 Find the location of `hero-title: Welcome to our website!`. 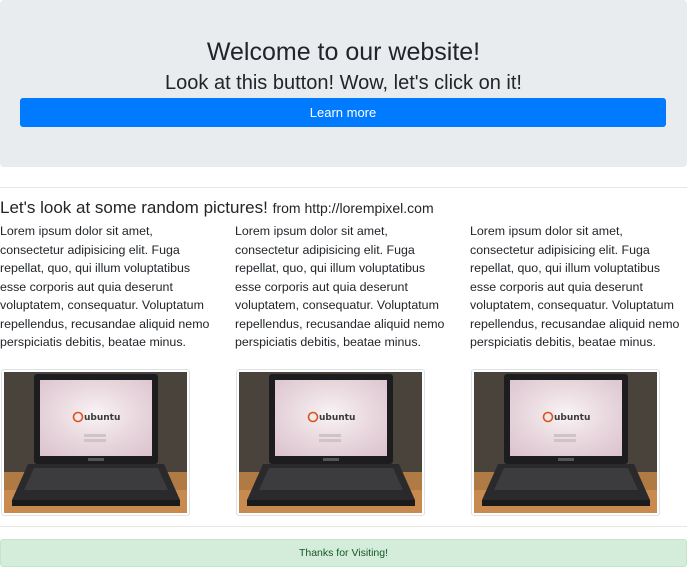

hero-title: Welcome to our website! is located at coordinates (343, 52).